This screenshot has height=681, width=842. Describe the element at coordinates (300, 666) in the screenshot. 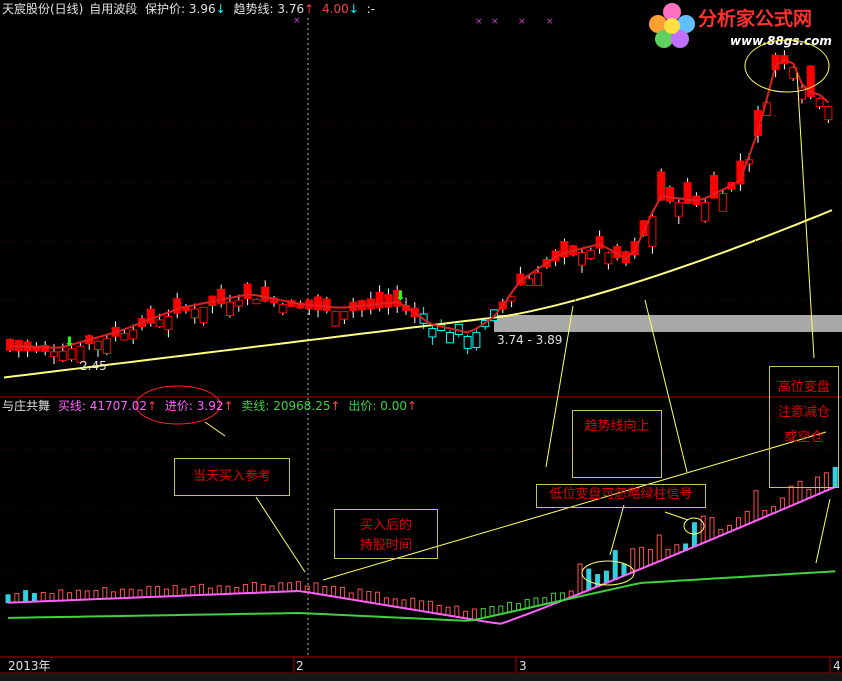

I see `axis-month-2: 2` at that location.